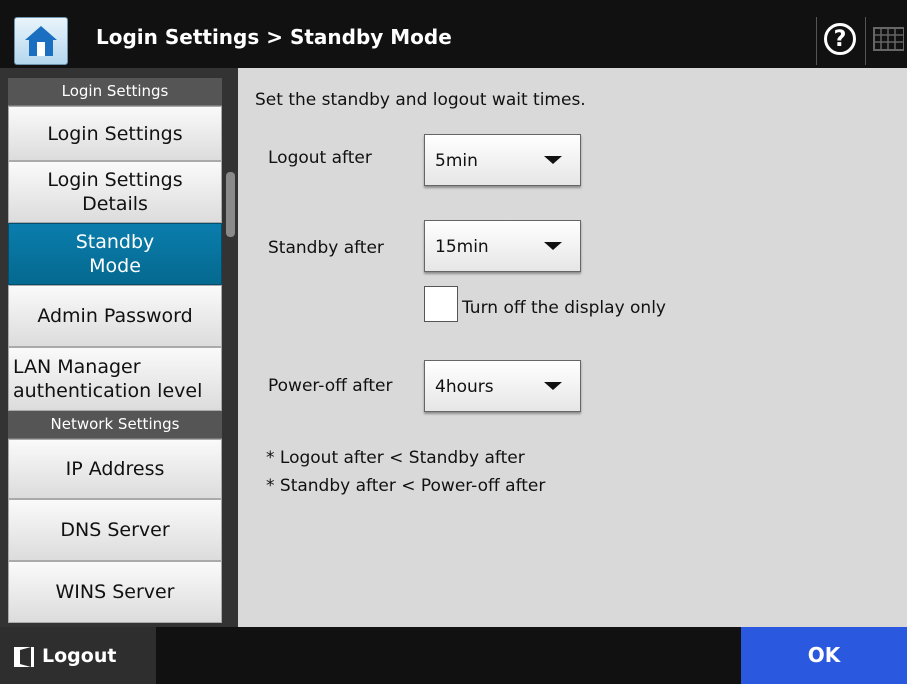 The height and width of the screenshot is (684, 907). I want to click on power-off-after-select: 4hours, so click(502, 386).